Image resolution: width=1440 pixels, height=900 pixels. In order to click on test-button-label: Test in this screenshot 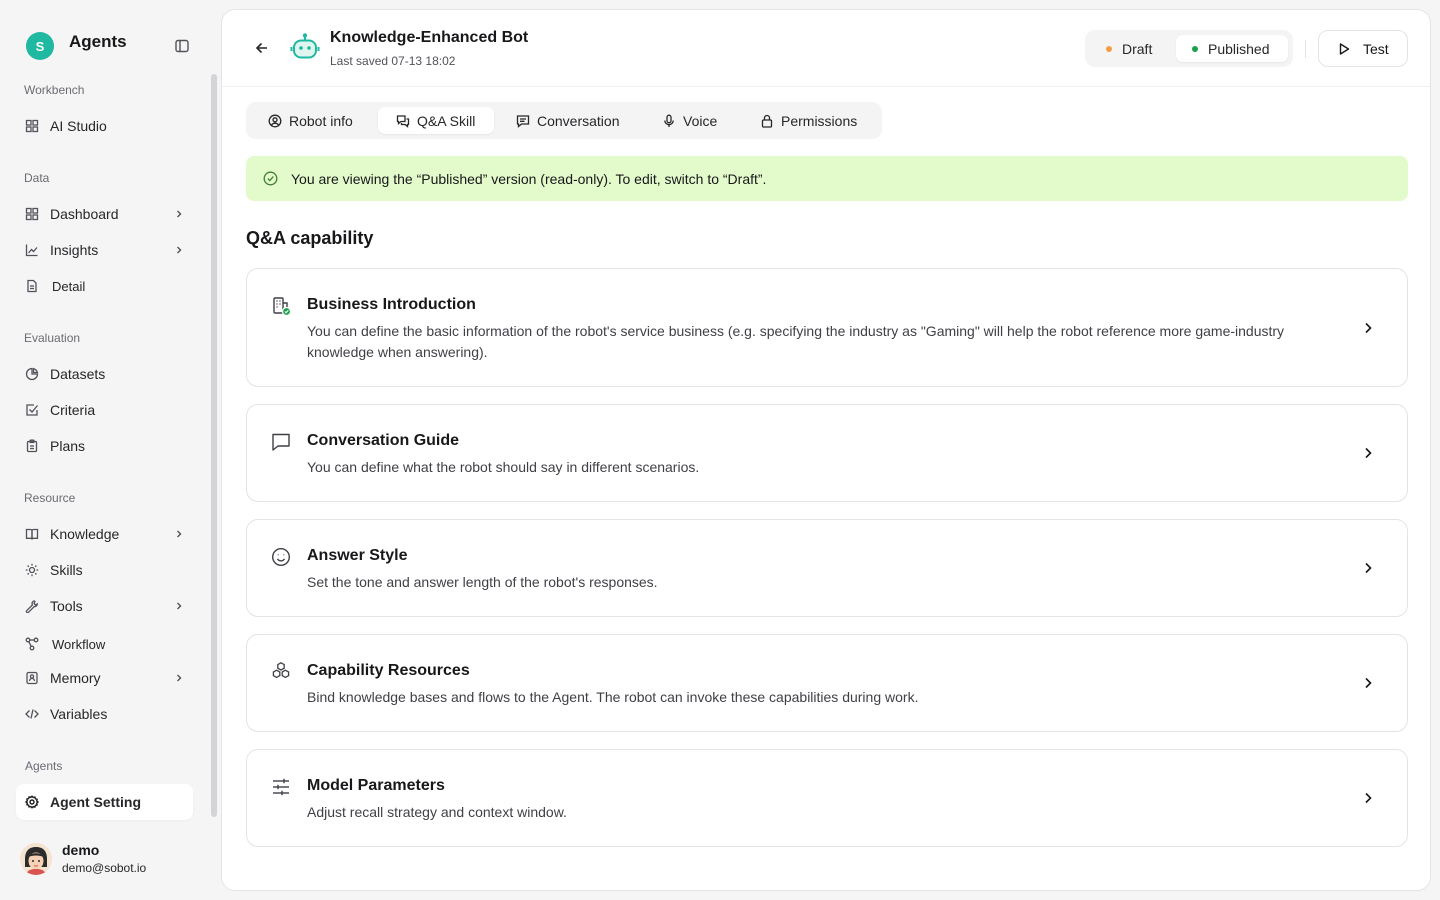, I will do `click(1376, 48)`.